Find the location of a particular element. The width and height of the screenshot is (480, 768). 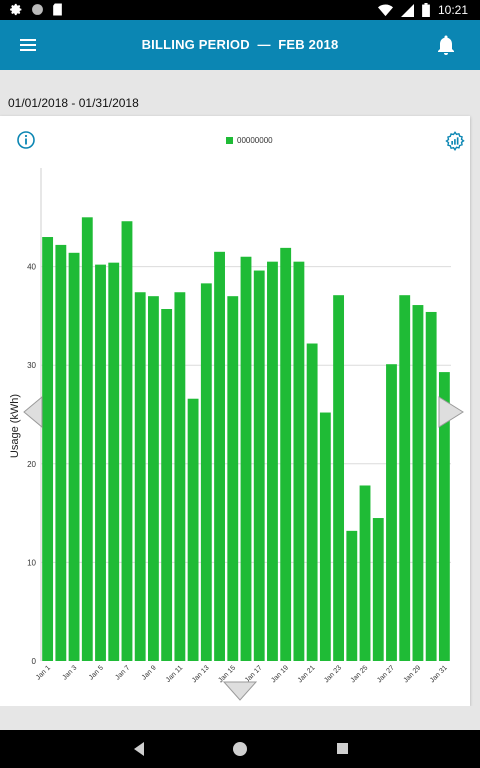

x-tick-label: Jan 29 is located at coordinates (413, 674).